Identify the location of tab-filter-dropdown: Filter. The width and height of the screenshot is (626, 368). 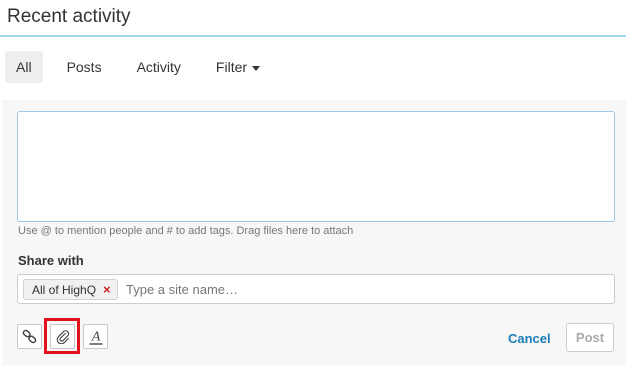
(238, 67).